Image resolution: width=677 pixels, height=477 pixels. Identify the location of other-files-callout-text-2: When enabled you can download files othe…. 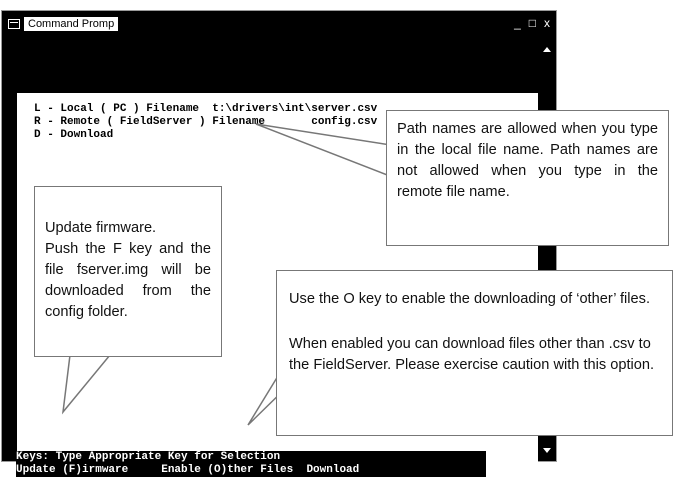
(472, 354).